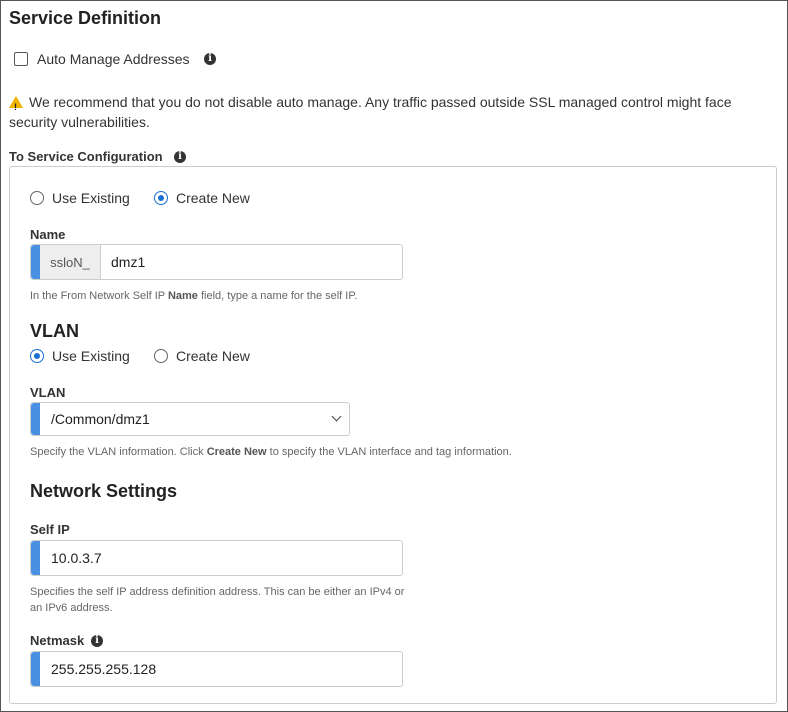 This screenshot has width=788, height=712. Describe the element at coordinates (216, 669) in the screenshot. I see `netmask-input: 255.255.255.128` at that location.